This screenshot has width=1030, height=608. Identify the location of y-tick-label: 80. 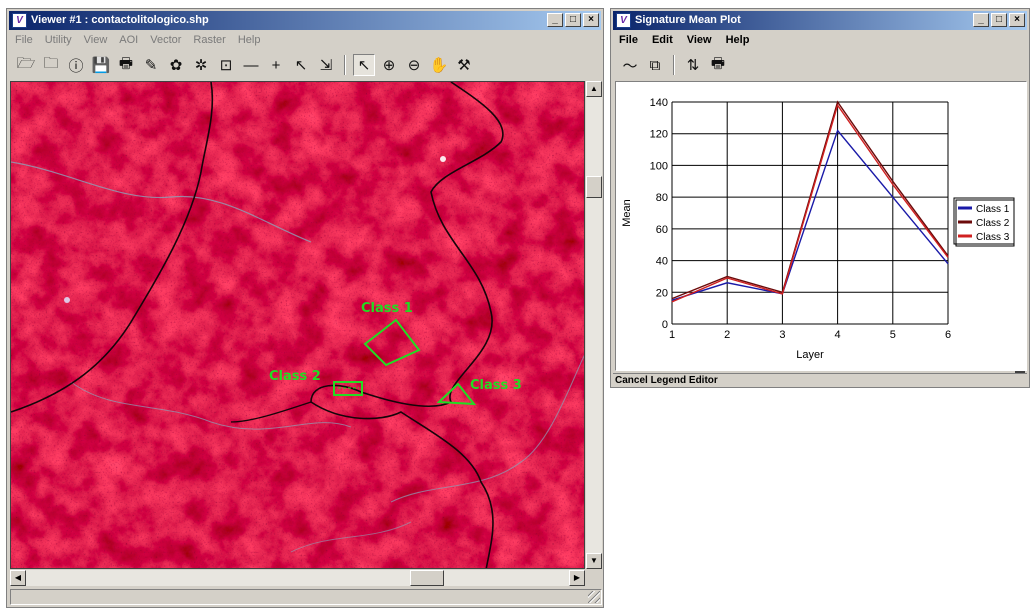
(662, 198).